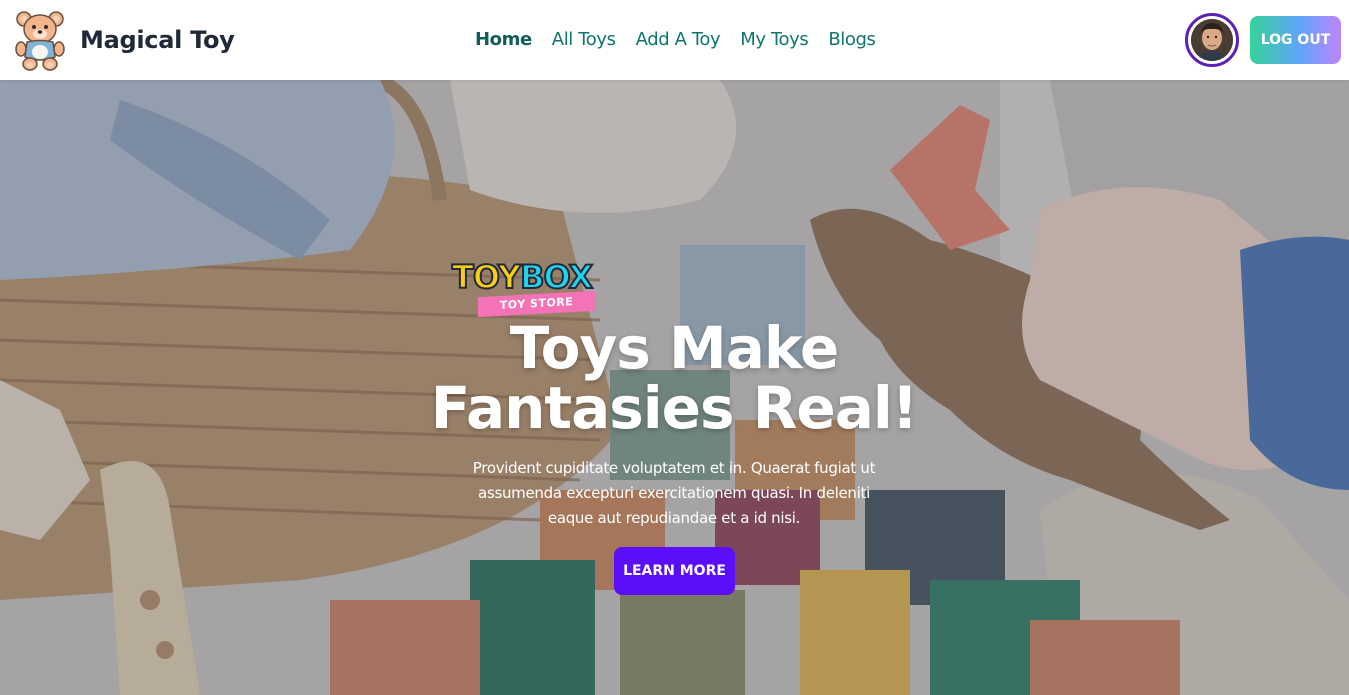 The width and height of the screenshot is (1349, 695). Describe the element at coordinates (674, 408) in the screenshot. I see `hero-title-line2: Fantasies Real!` at that location.